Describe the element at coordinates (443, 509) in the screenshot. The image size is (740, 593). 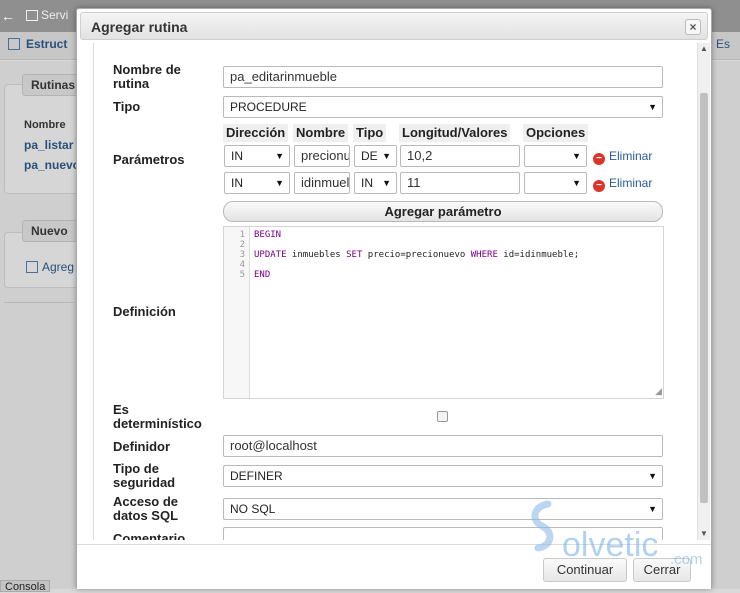
I see `sql-access-select: NO SQL ▼` at that location.